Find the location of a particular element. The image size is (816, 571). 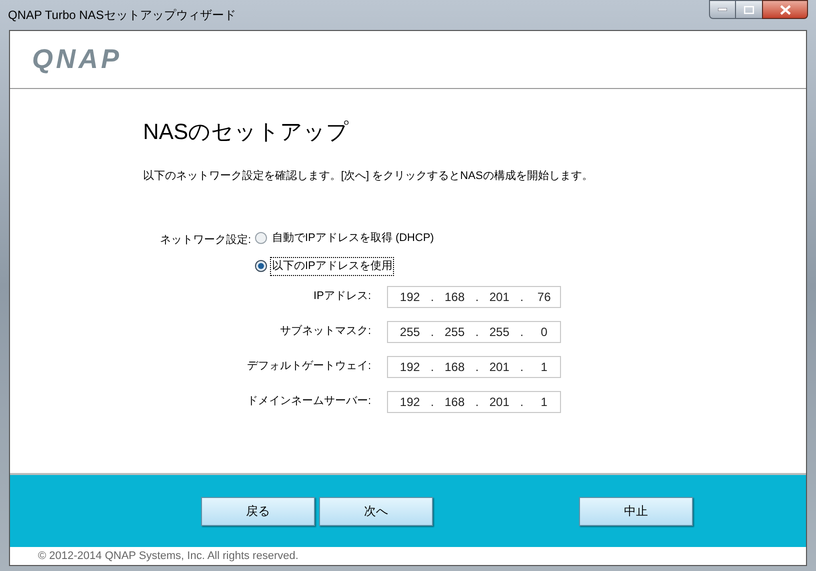

network-label: ネットワーク設定: is located at coordinates (206, 240).